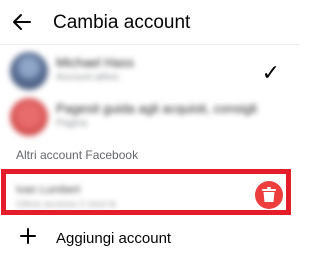  Describe the element at coordinates (87, 77) in the screenshot. I see `account-subtitle: Account attivo` at that location.